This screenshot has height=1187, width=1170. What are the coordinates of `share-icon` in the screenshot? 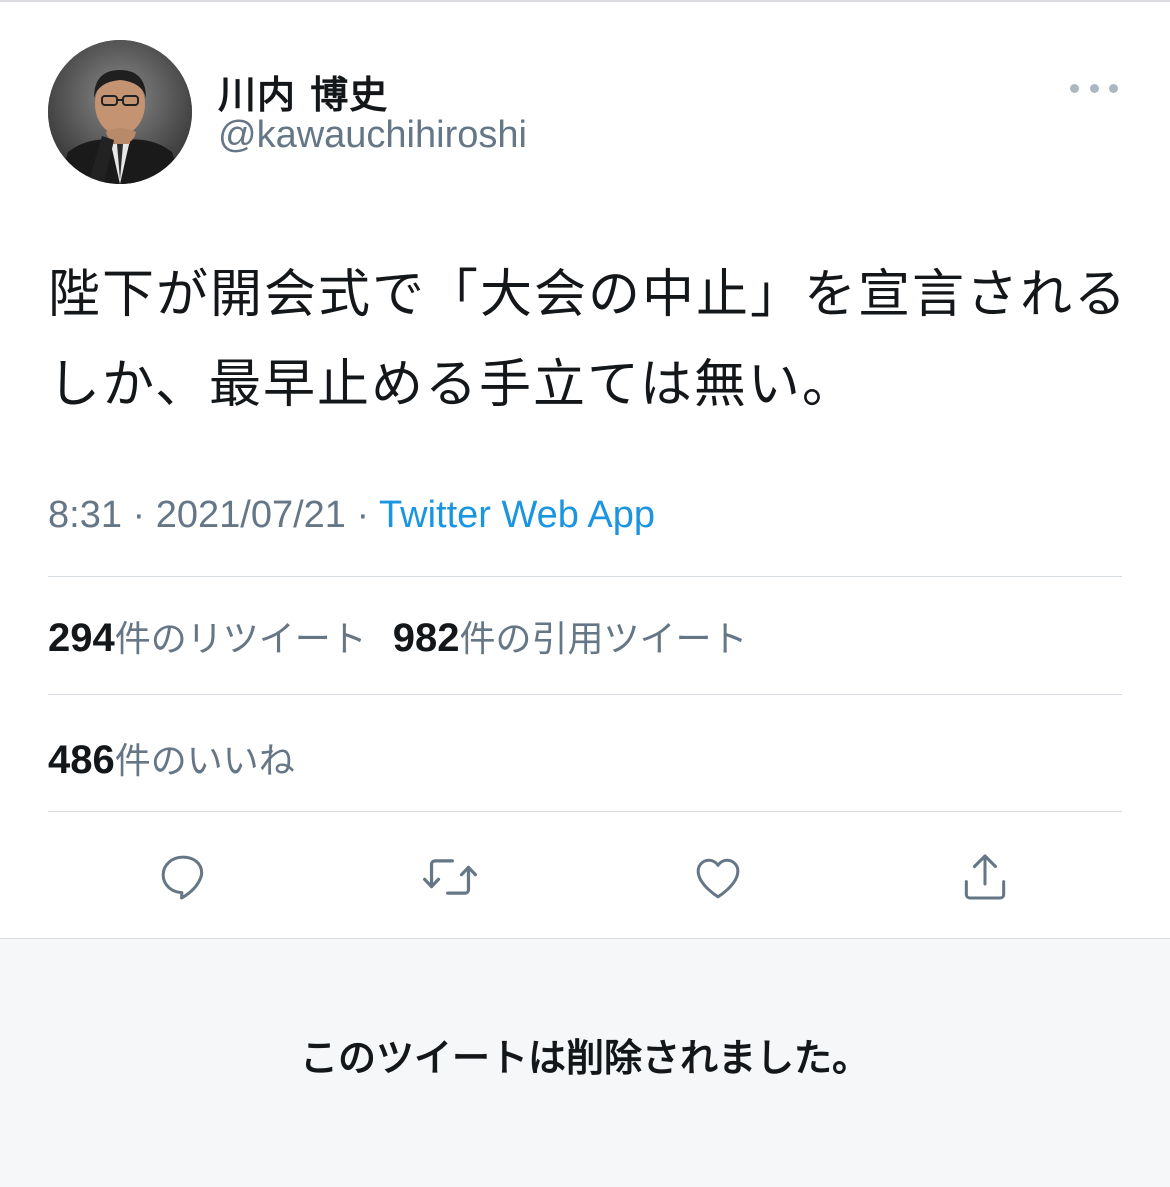 It's located at (985, 877).